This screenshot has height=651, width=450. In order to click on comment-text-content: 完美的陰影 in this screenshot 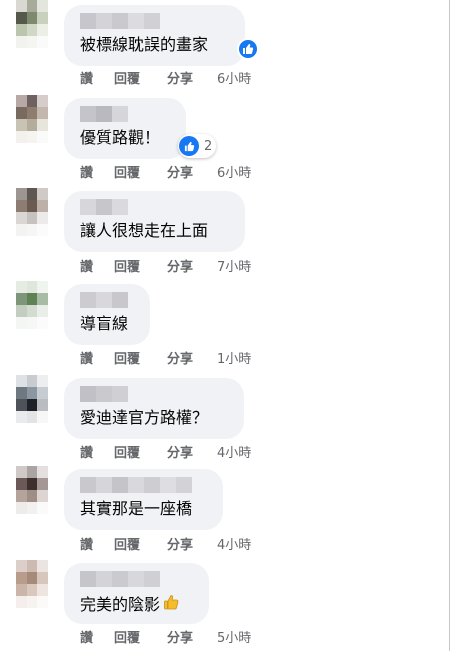, I will do `click(120, 604)`.